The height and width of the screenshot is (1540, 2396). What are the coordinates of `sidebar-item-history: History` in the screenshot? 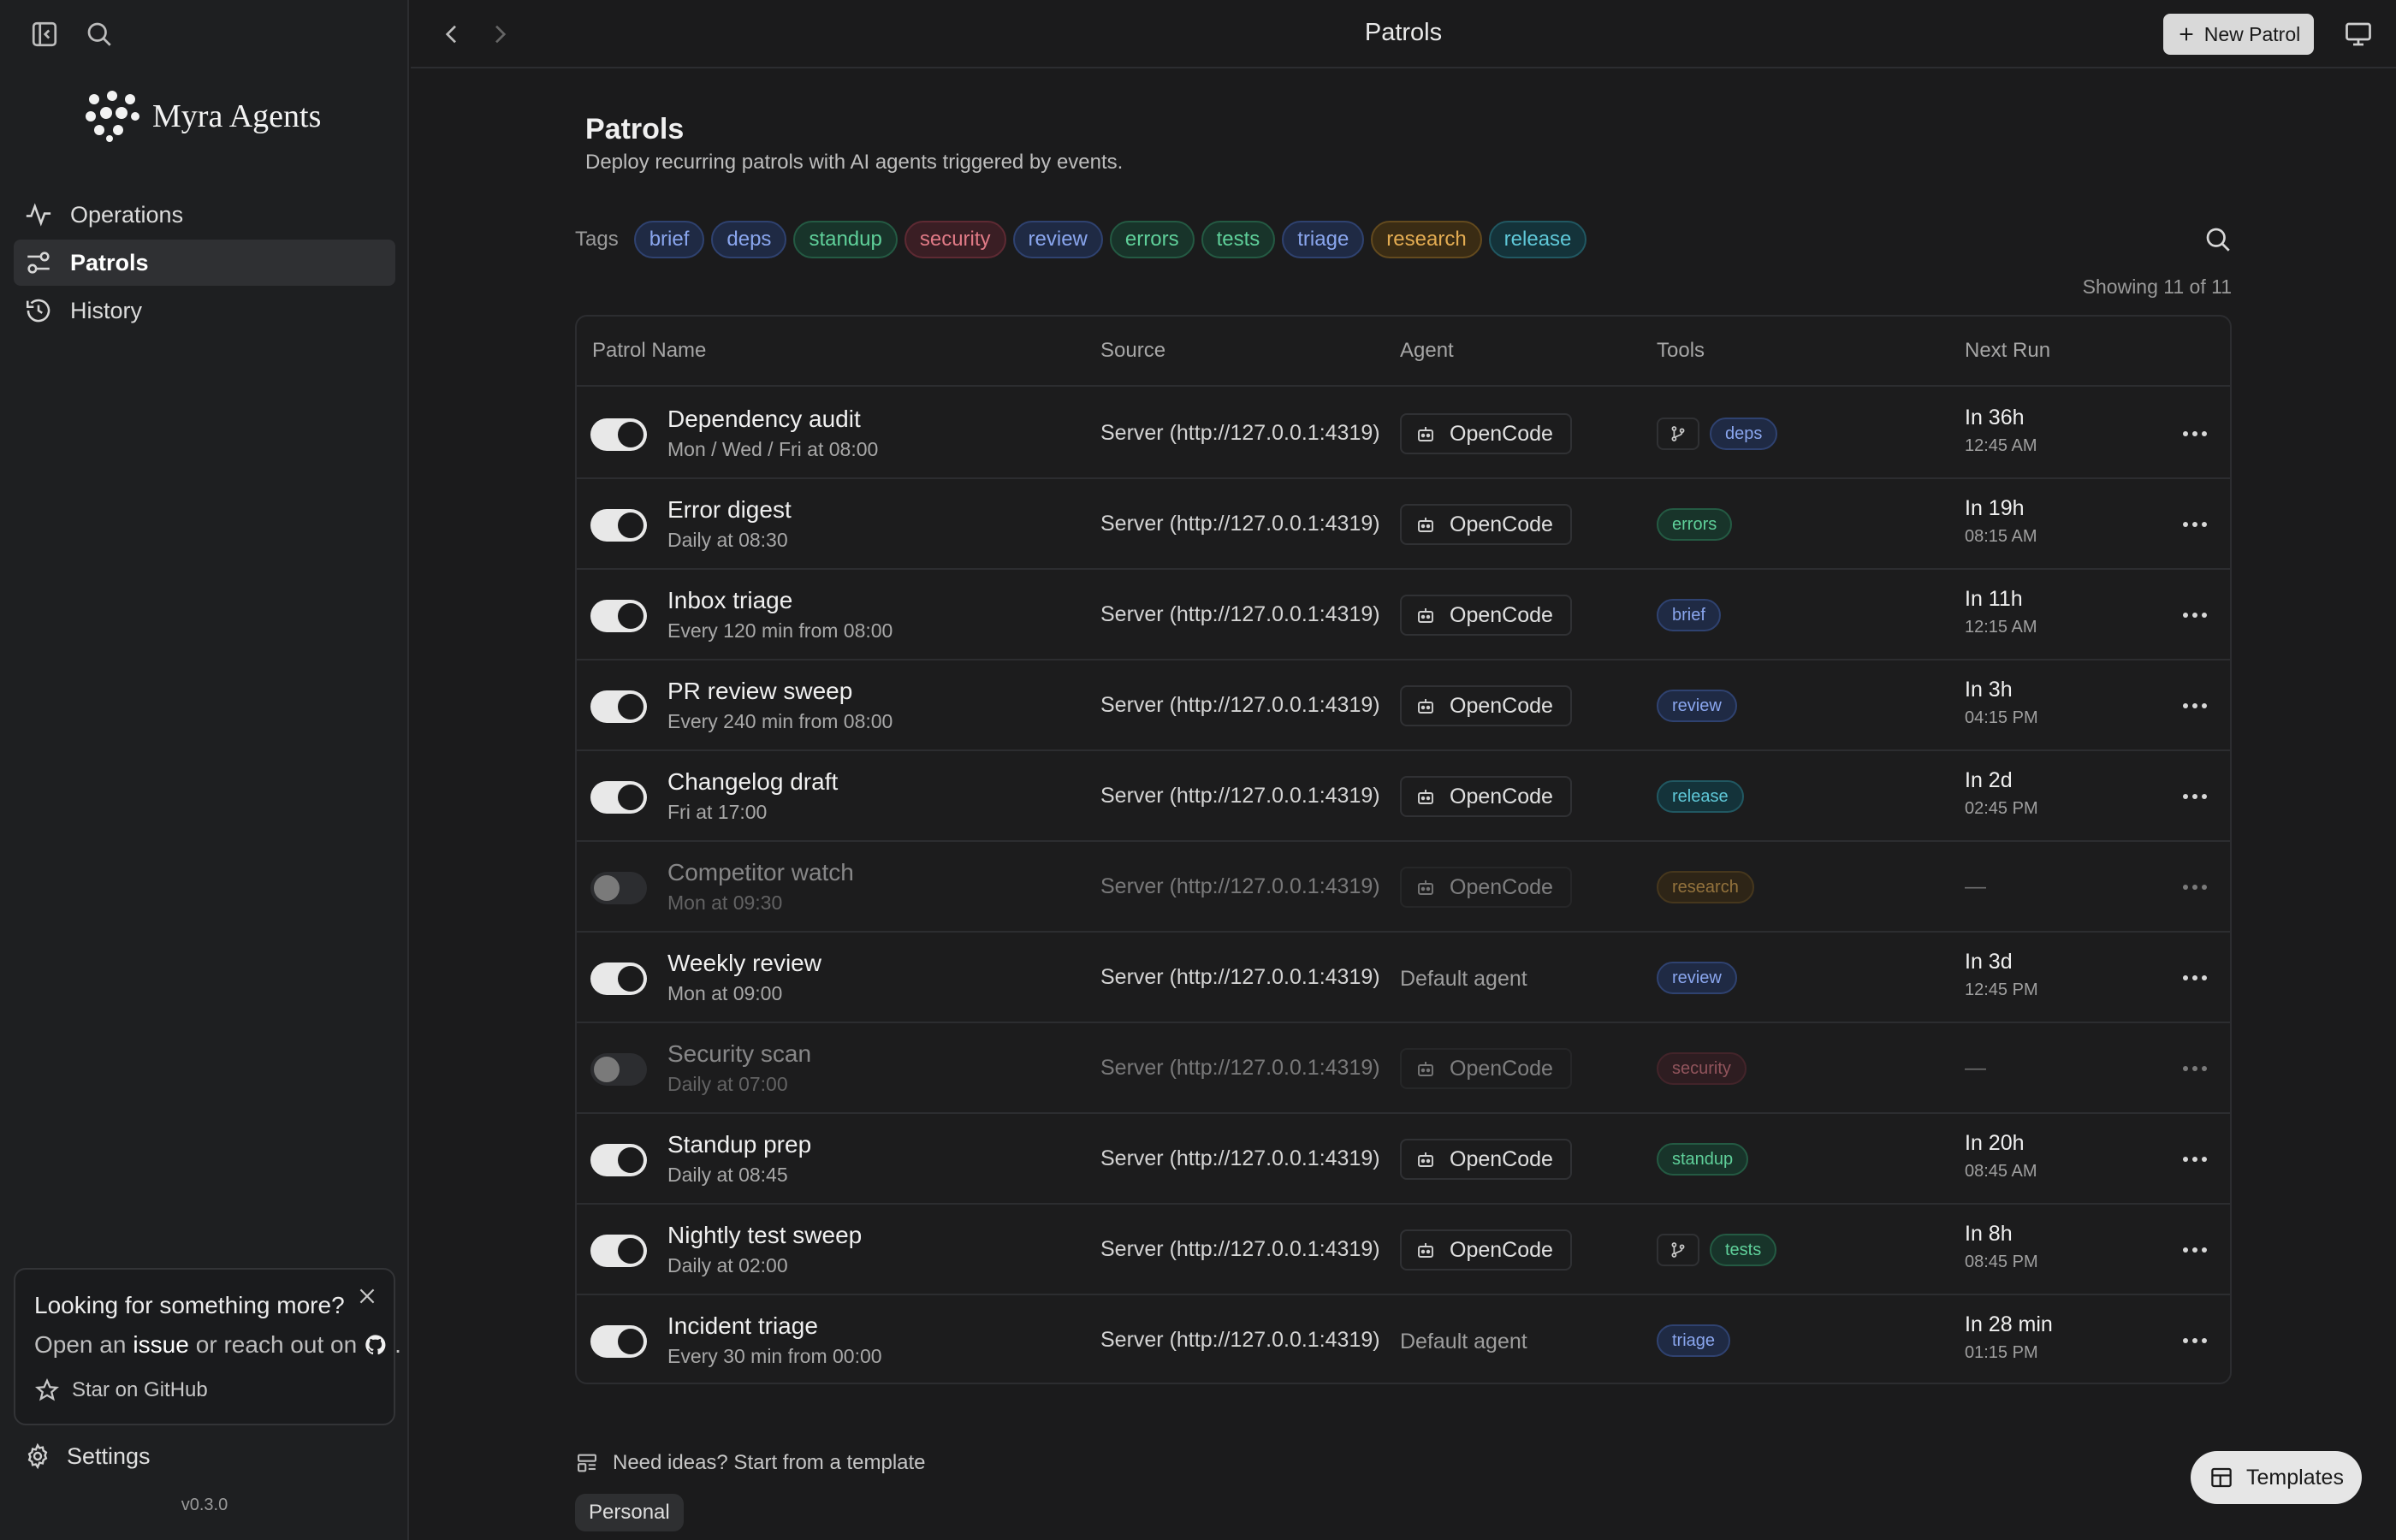 It's located at (204, 310).